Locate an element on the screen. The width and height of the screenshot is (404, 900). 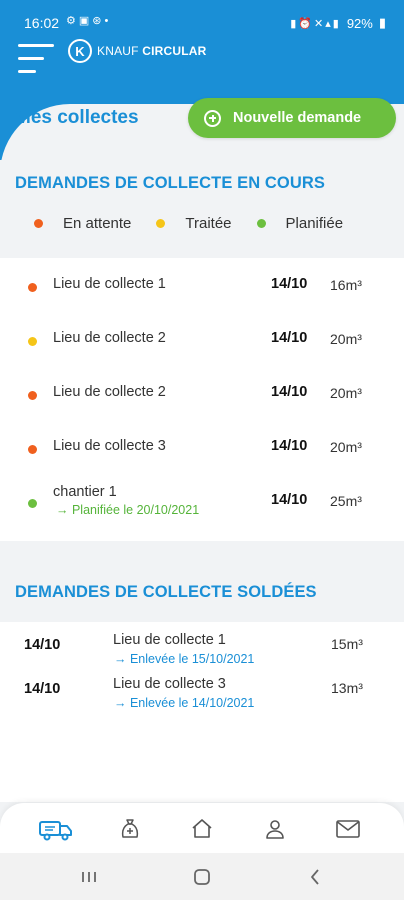
nav-messages is located at coordinates (348, 829).